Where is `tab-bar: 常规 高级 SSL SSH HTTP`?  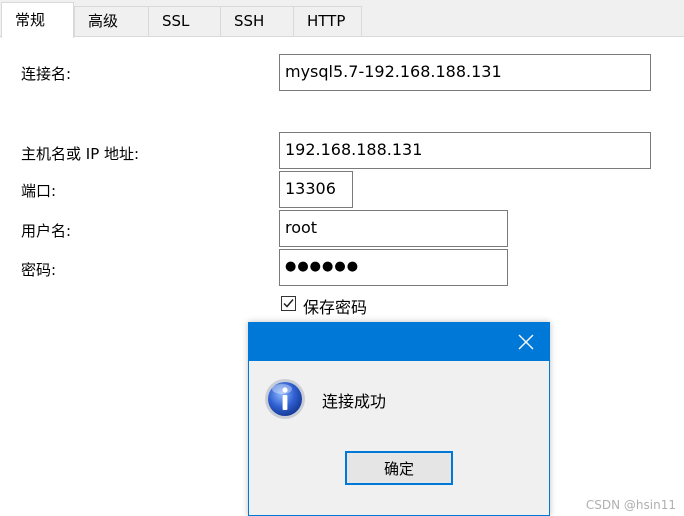
tab-bar: 常规 高级 SSL SSH HTTP is located at coordinates (342, 19).